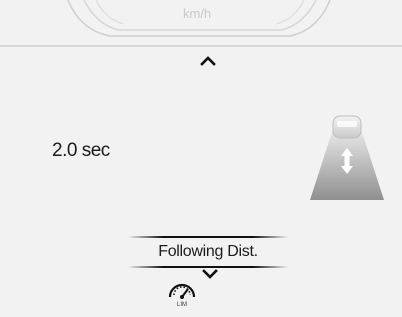 This screenshot has height=317, width=402. What do you see at coordinates (201, 46) in the screenshot?
I see `divider` at bounding box center [201, 46].